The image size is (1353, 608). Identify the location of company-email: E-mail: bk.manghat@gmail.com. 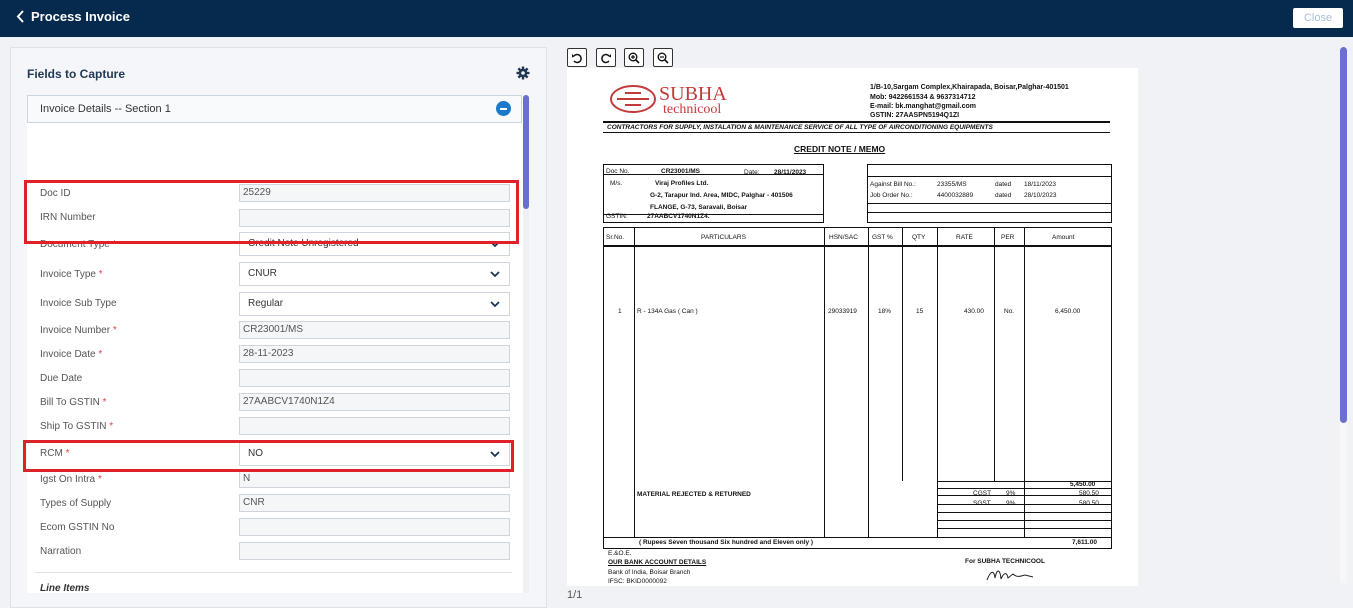
(923, 106).